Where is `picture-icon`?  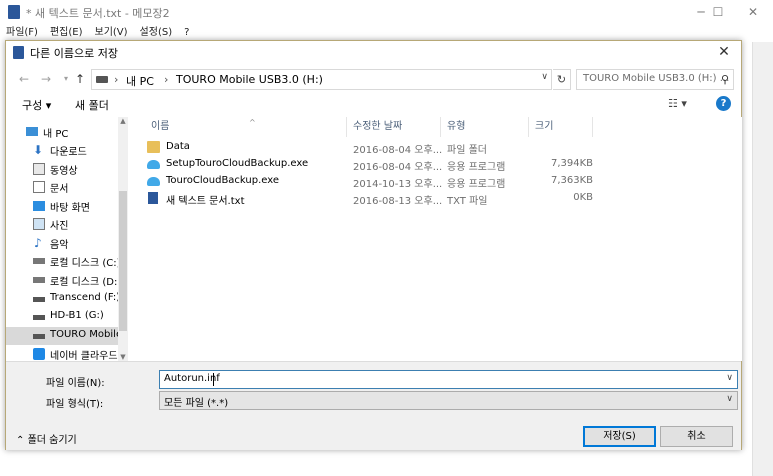
picture-icon is located at coordinates (39, 224).